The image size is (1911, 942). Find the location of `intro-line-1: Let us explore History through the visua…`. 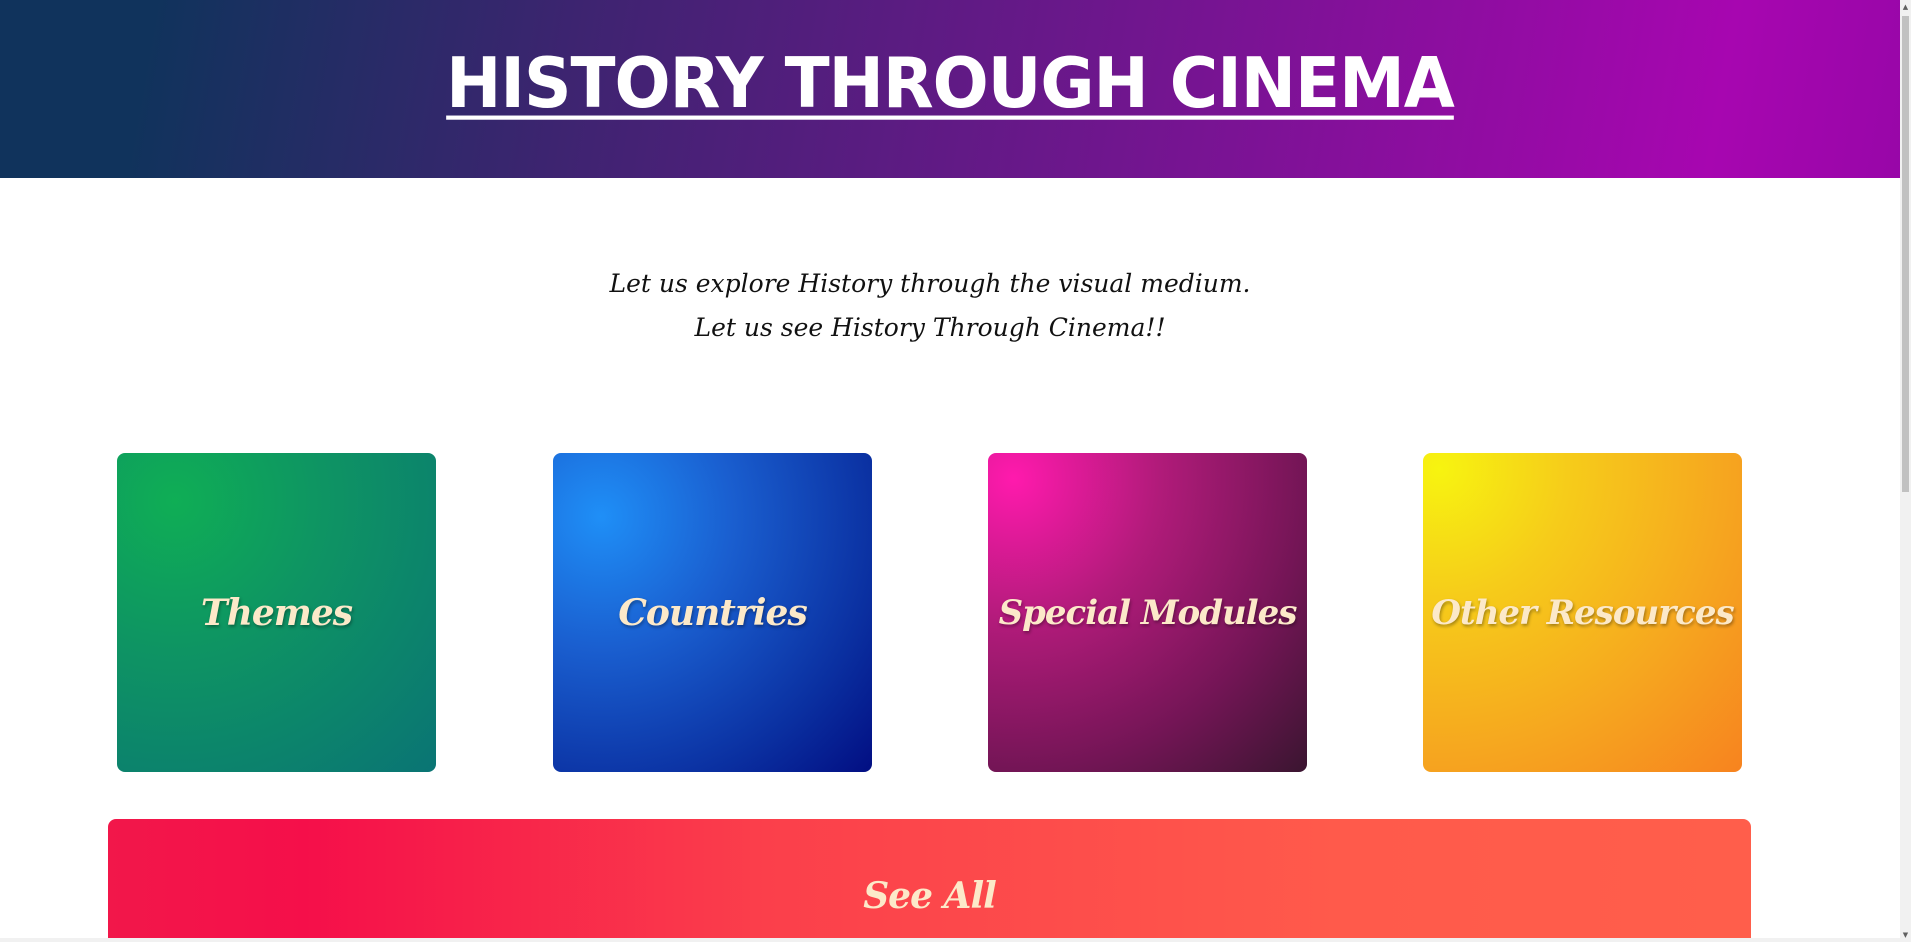

intro-line-1: Let us explore History through the visua… is located at coordinates (930, 283).